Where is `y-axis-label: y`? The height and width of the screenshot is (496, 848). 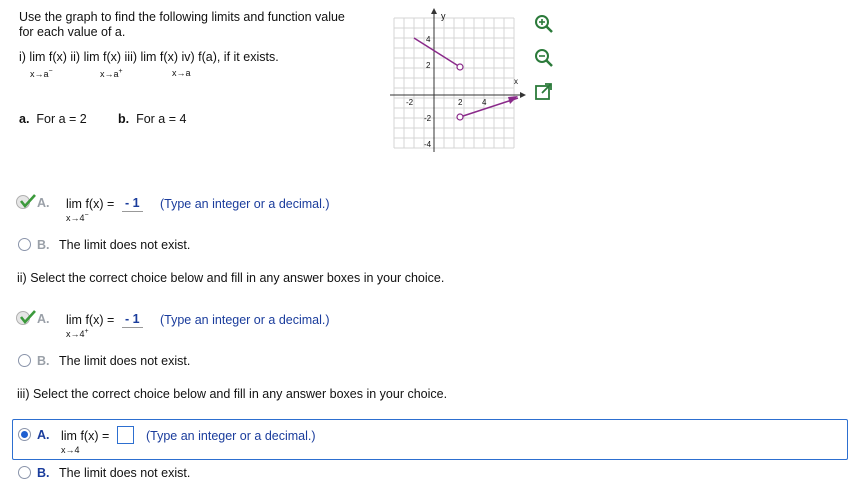 y-axis-label: y is located at coordinates (443, 16).